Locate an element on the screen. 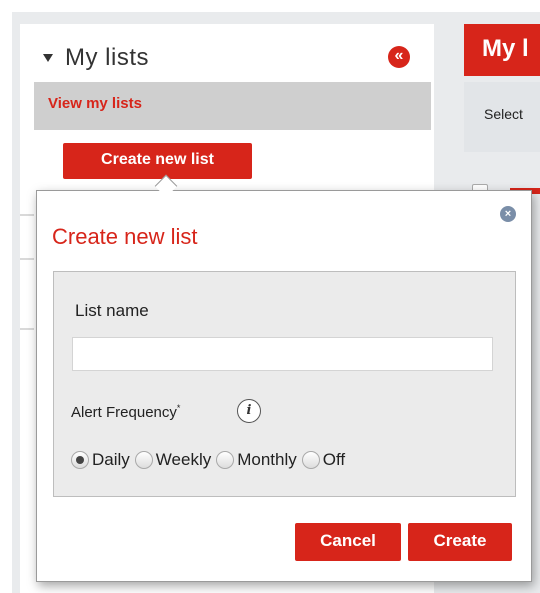 This screenshot has height=593, width=540. view-my-lists-link: View my lists is located at coordinates (95, 103).